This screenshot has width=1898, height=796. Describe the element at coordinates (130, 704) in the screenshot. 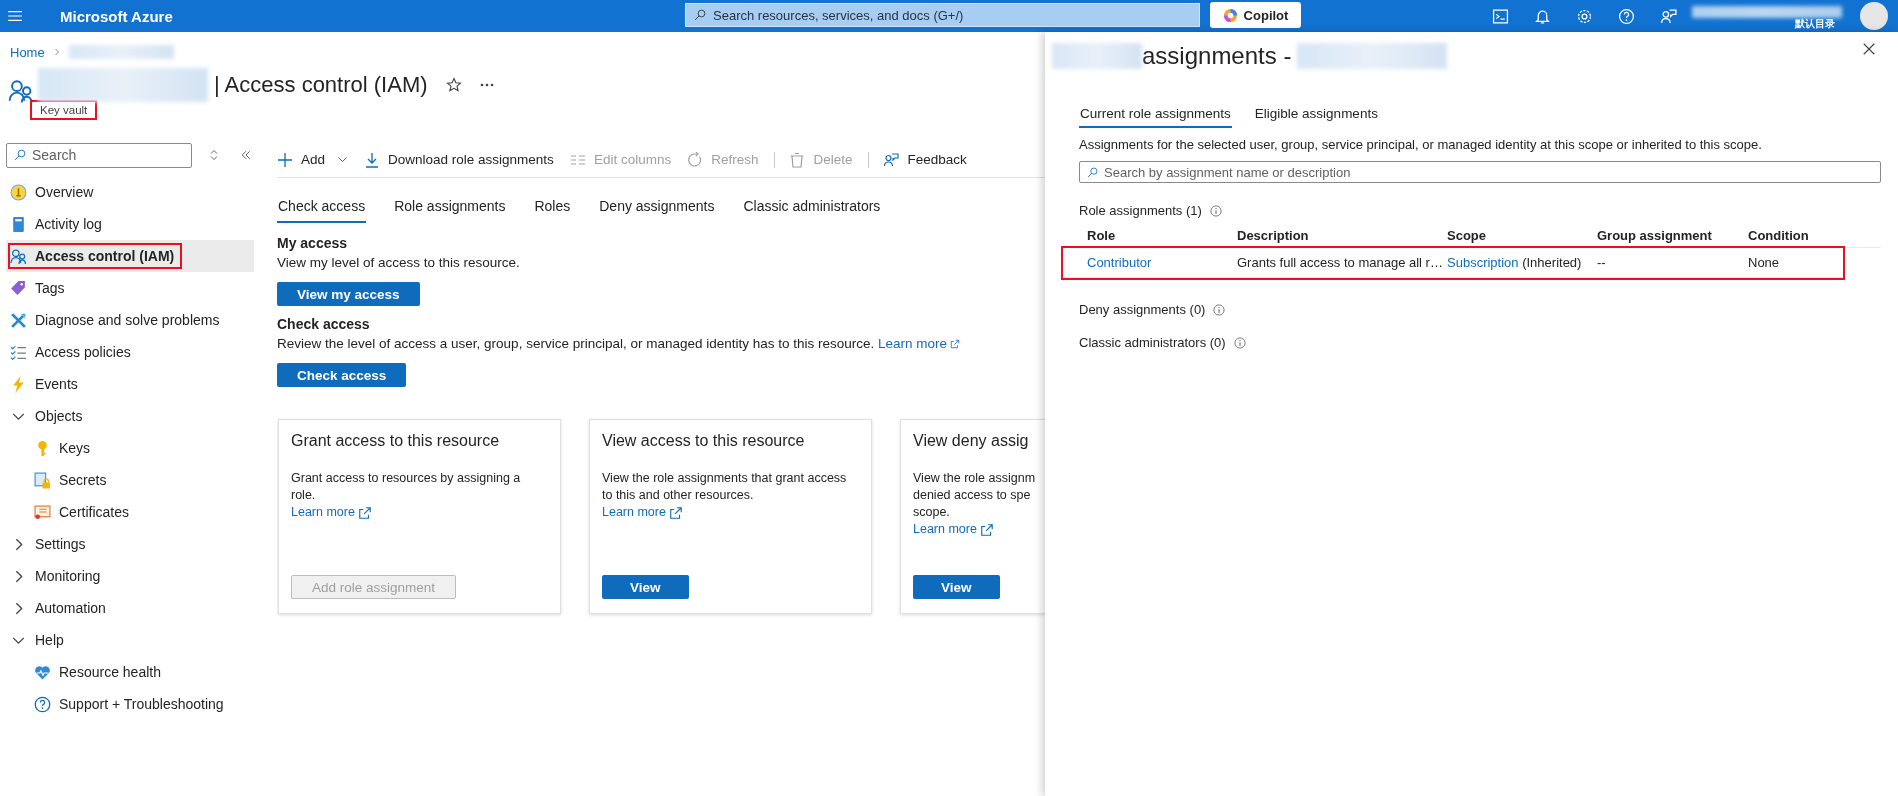

I see `sidebar-item: Support + Troubleshooting` at that location.